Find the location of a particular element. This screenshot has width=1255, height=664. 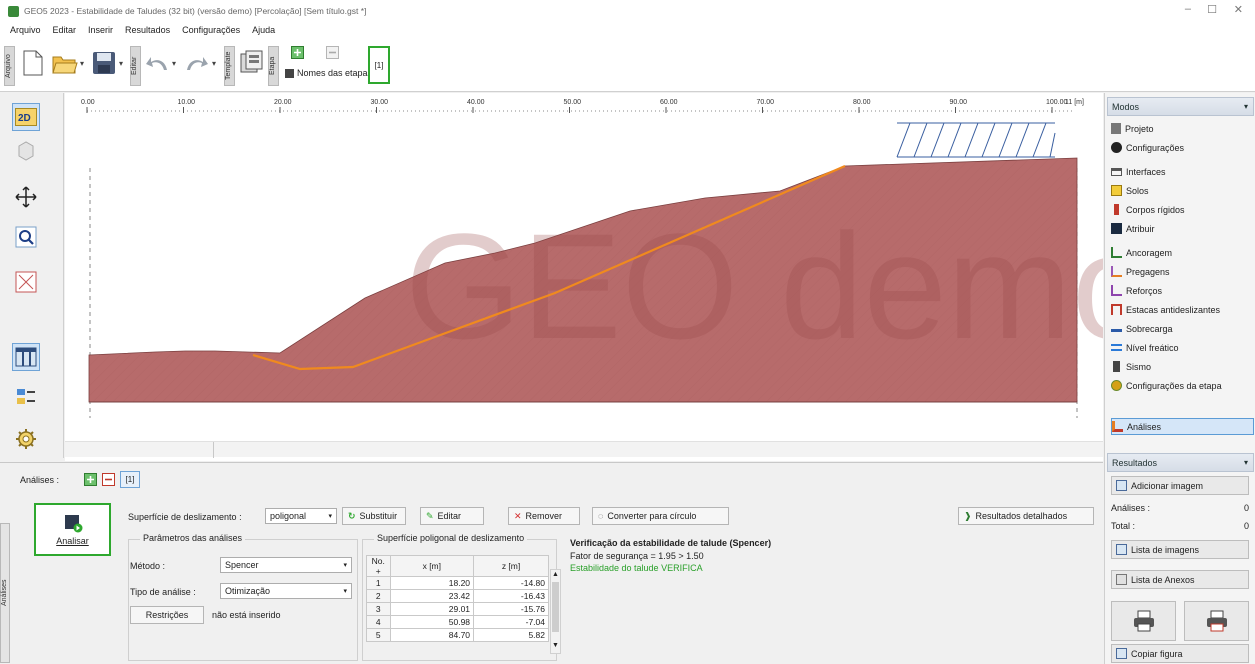

mode-configuracoes-etapa: Configurações da etapa is located at coordinates (1182, 385).